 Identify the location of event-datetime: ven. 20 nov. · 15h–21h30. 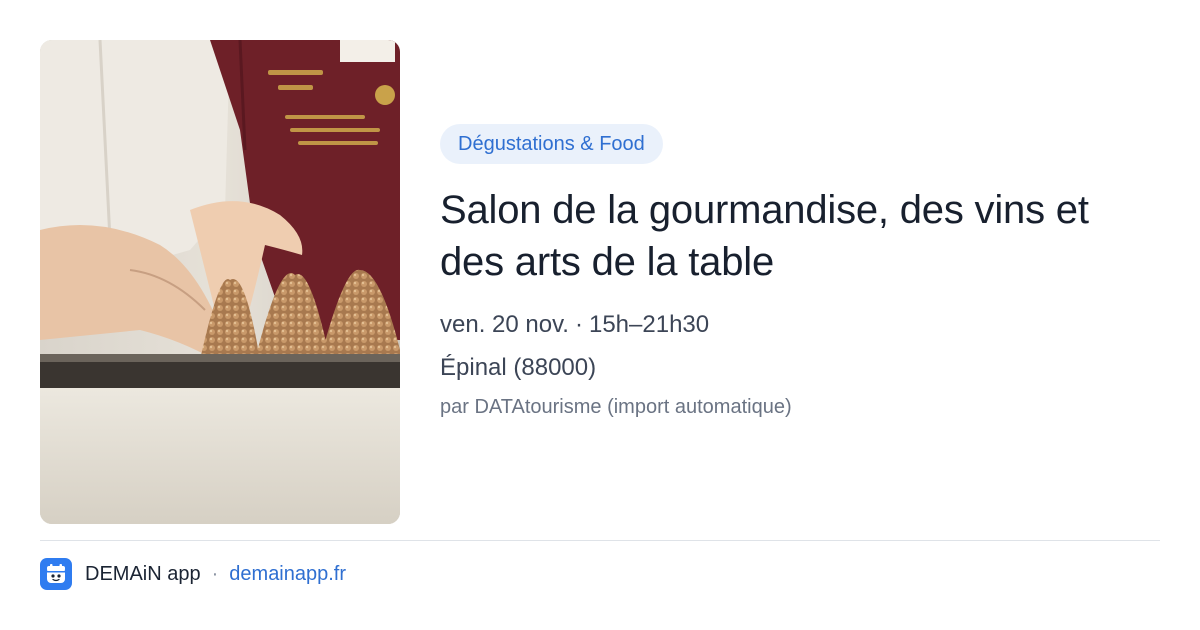
(800, 325).